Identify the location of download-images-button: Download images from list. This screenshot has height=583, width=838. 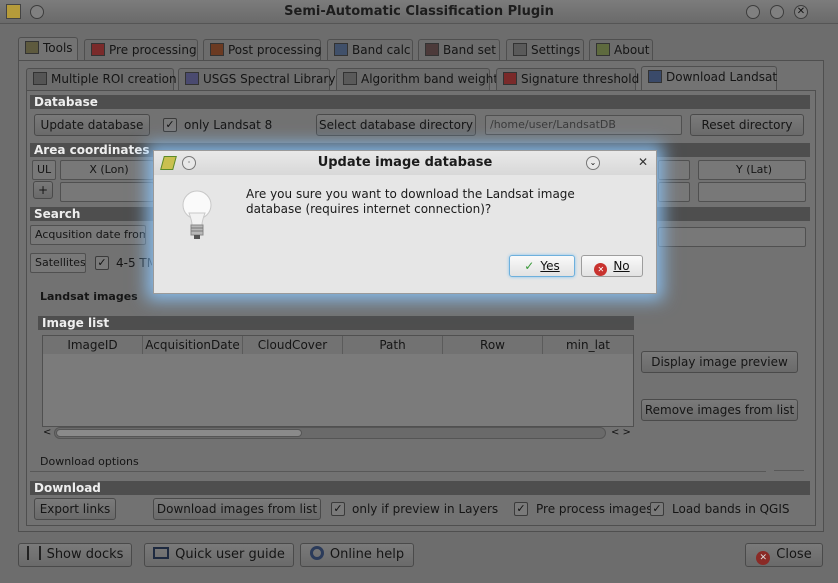
(237, 509).